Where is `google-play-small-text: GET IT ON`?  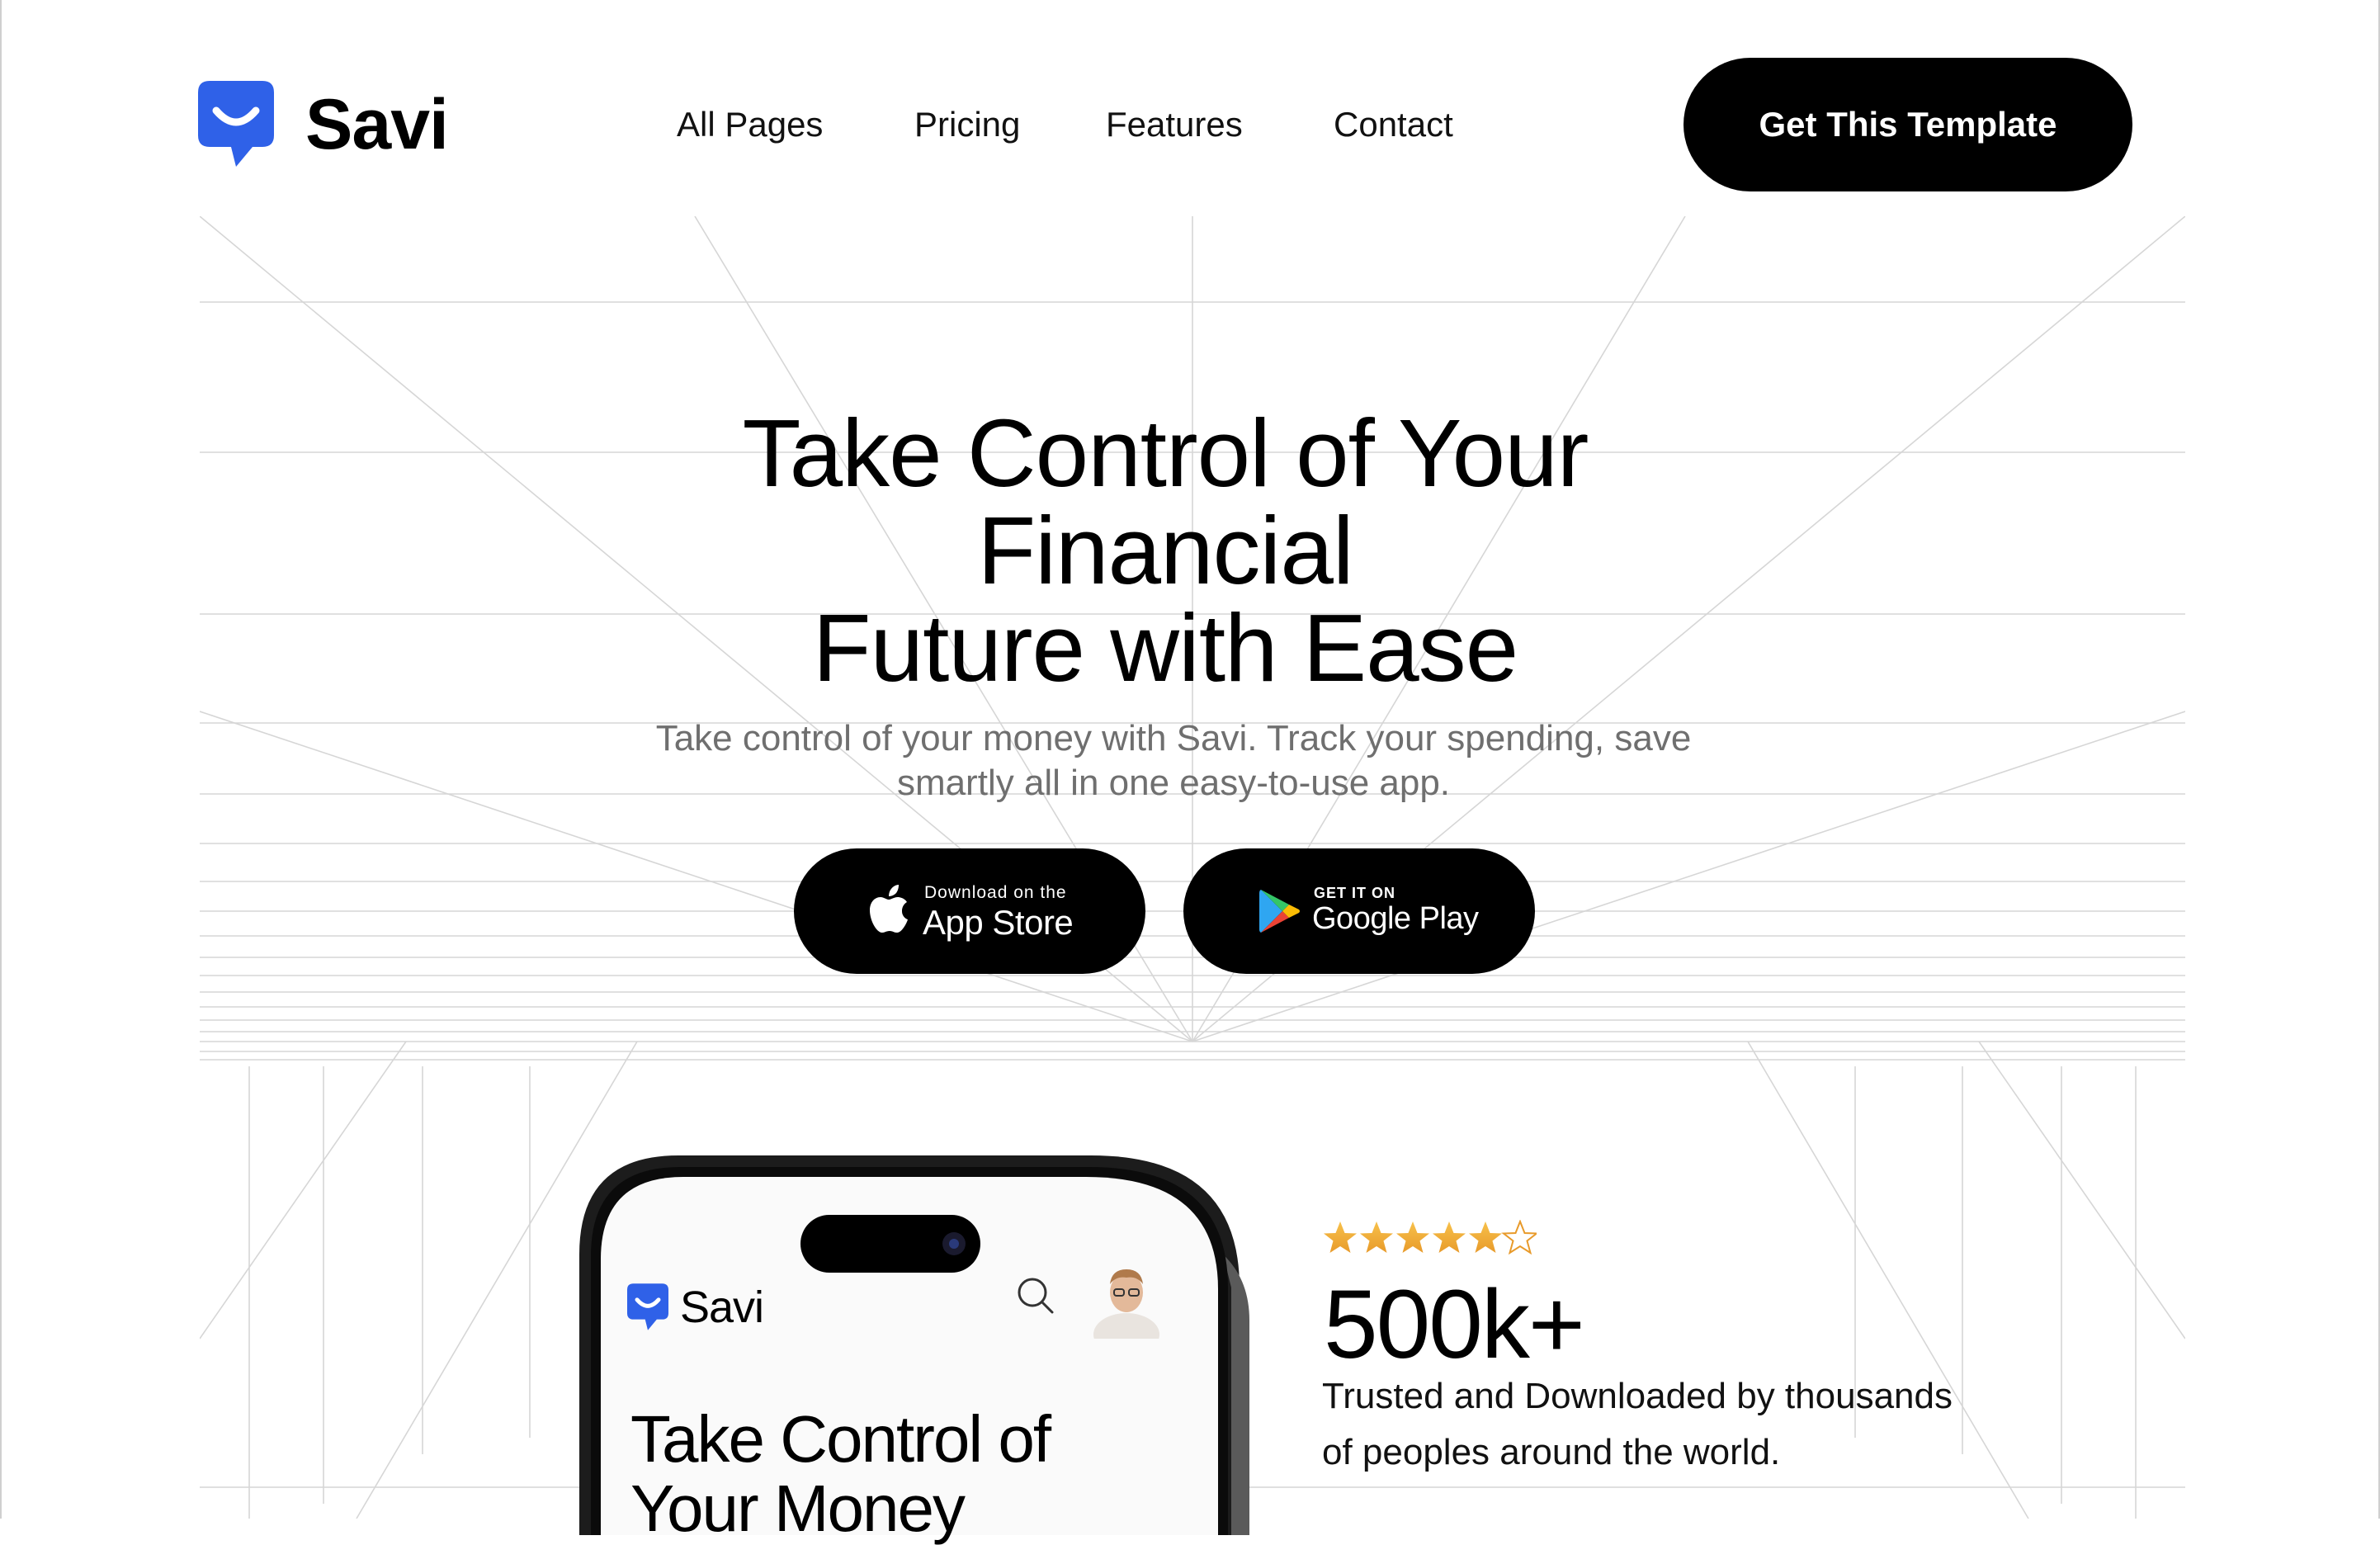 google-play-small-text: GET IT ON is located at coordinates (1354, 893).